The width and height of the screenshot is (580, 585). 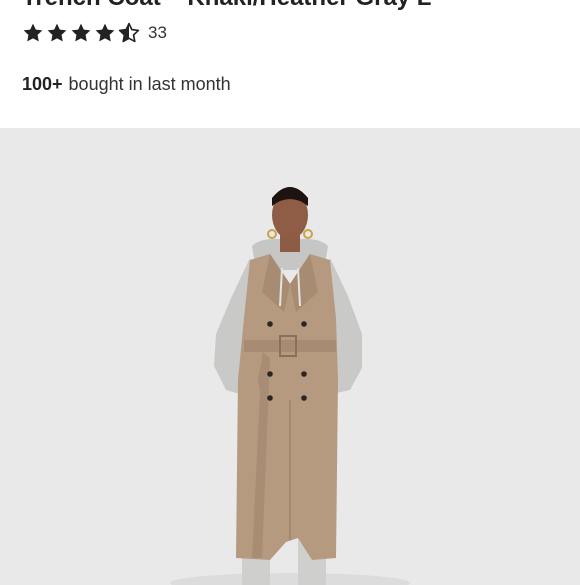 I want to click on purchase-activity: 100+ bought in last month, so click(x=126, y=84).